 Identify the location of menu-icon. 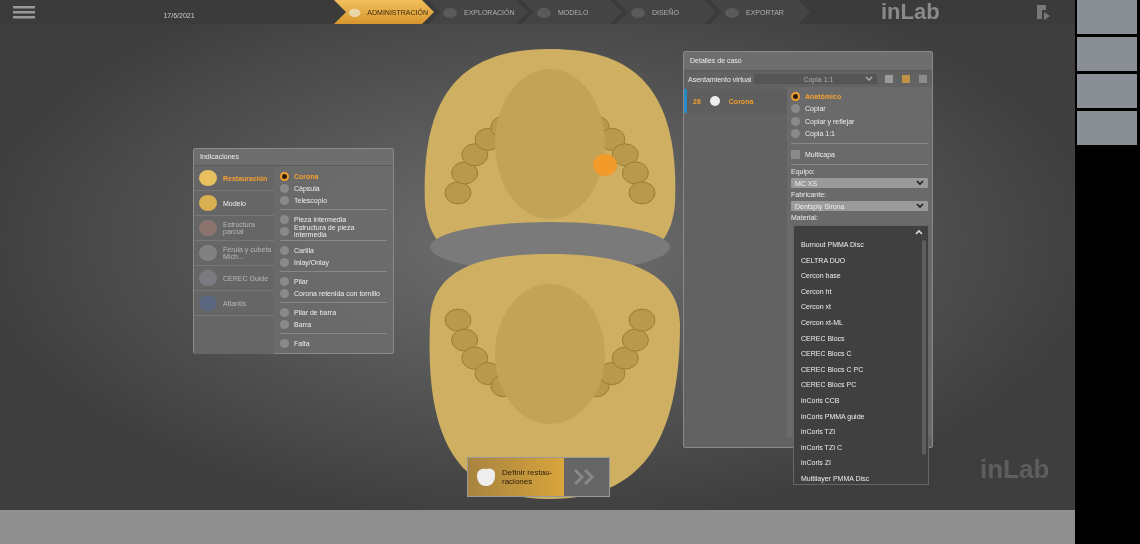
(24, 12).